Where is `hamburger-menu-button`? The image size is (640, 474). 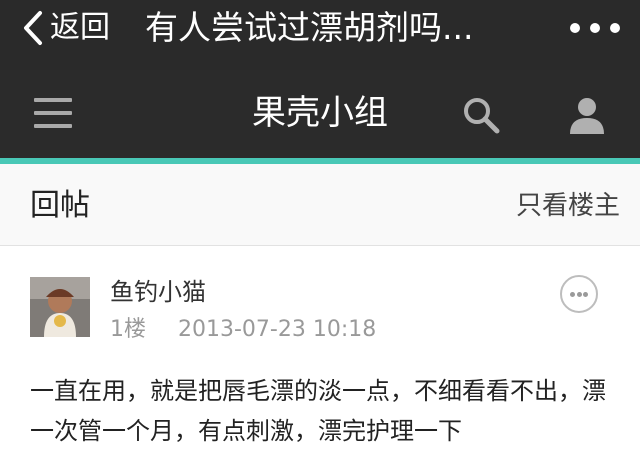
hamburger-menu-button is located at coordinates (53, 113).